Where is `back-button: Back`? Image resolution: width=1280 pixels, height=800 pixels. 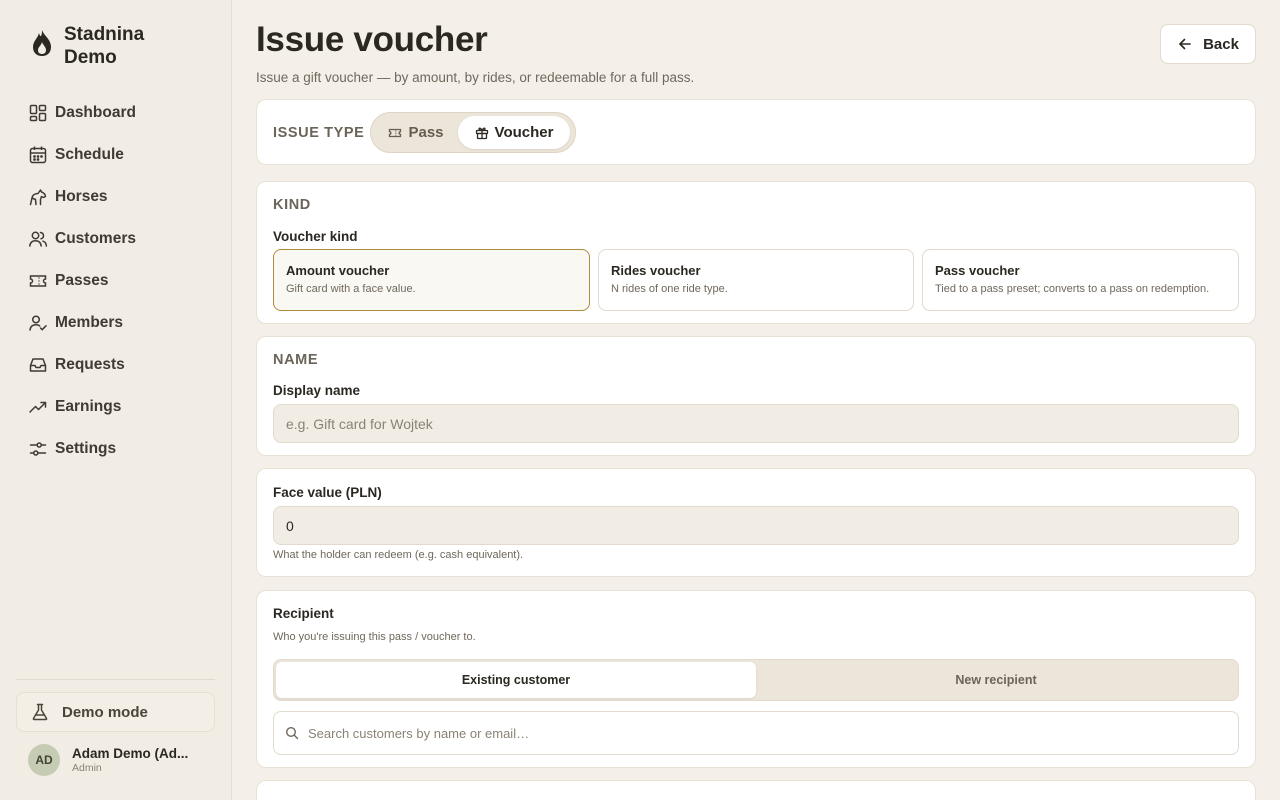
back-button: Back is located at coordinates (1208, 44).